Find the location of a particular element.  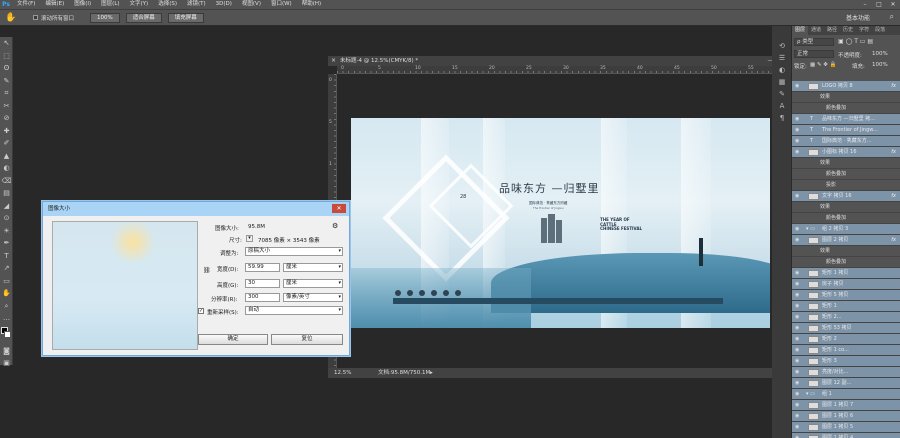

tool-icon: ʘ is located at coordinates (6, 68).